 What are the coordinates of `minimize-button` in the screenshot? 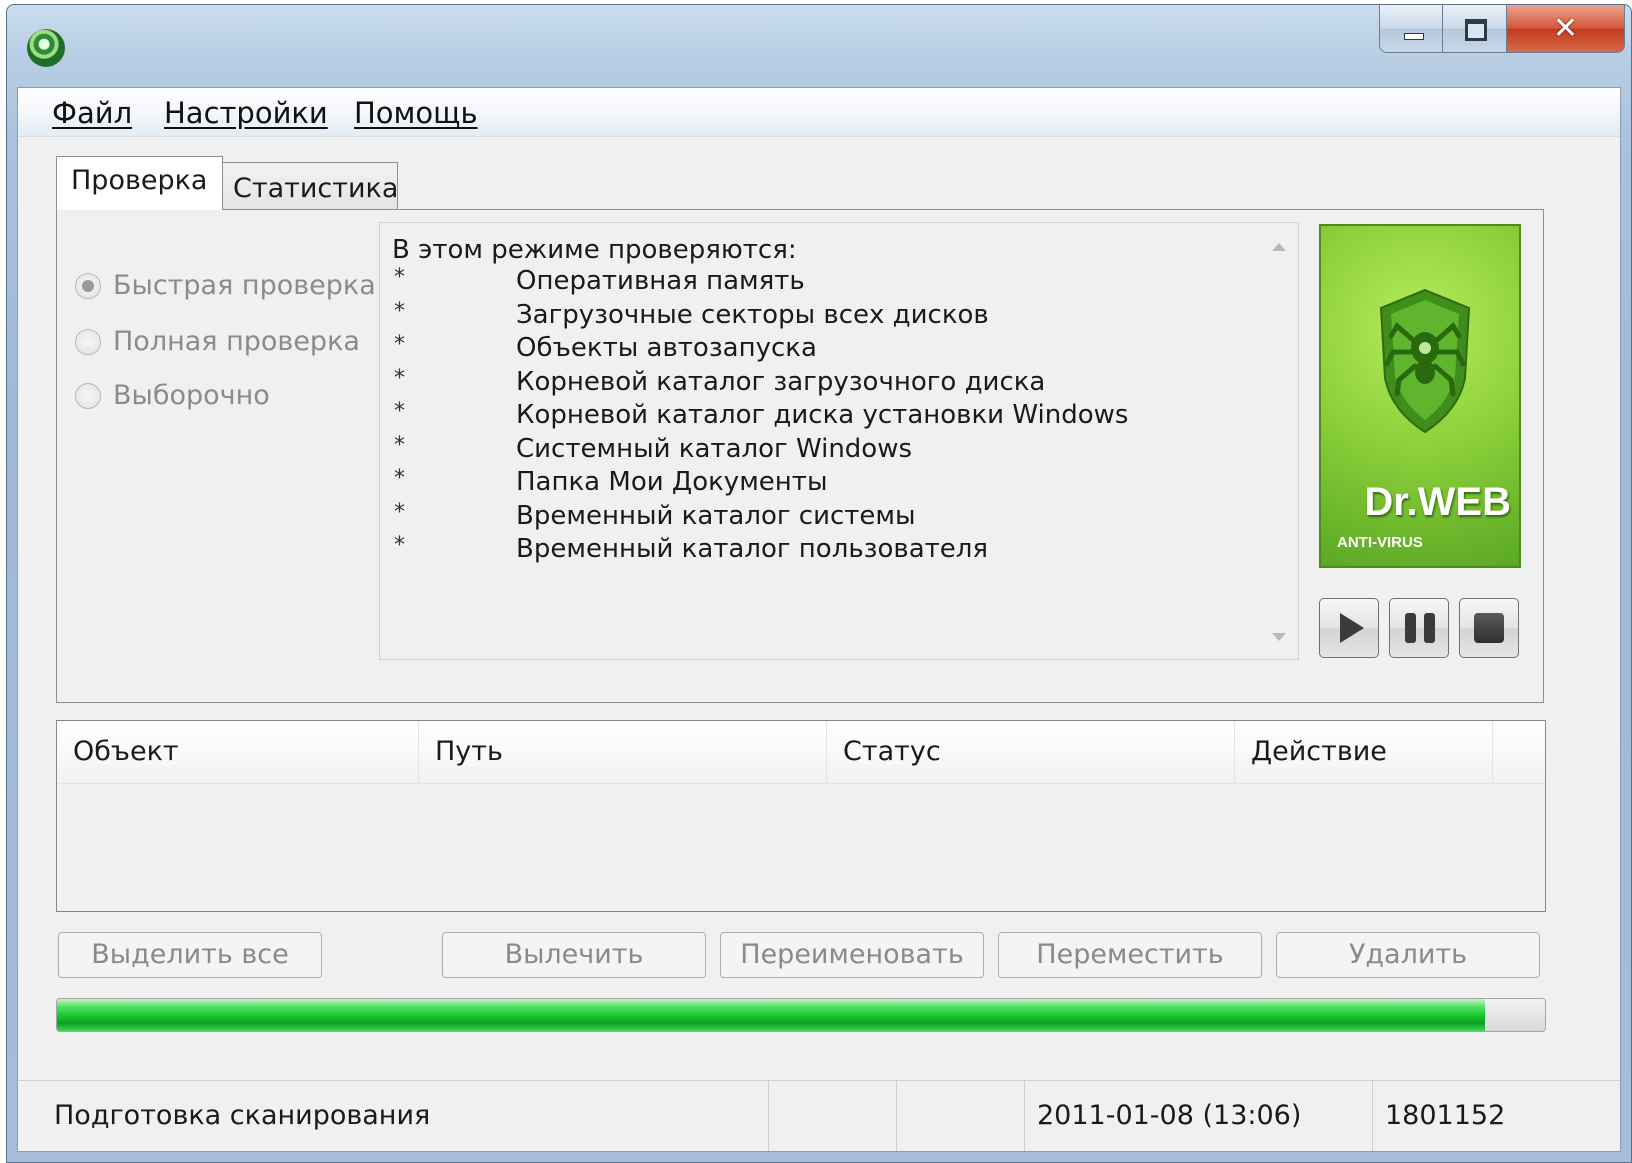 It's located at (1411, 29).